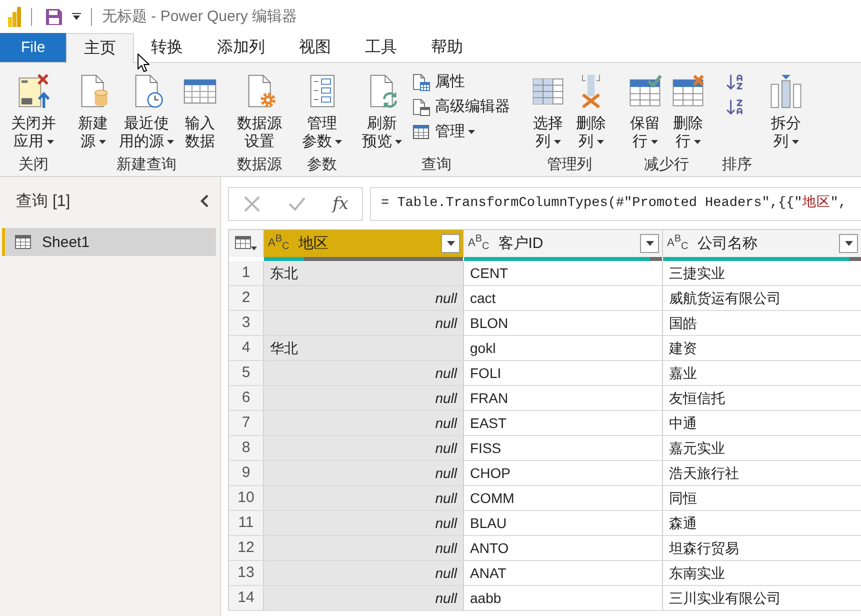  Describe the element at coordinates (33, 164) in the screenshot. I see `group-label: 关闭` at that location.